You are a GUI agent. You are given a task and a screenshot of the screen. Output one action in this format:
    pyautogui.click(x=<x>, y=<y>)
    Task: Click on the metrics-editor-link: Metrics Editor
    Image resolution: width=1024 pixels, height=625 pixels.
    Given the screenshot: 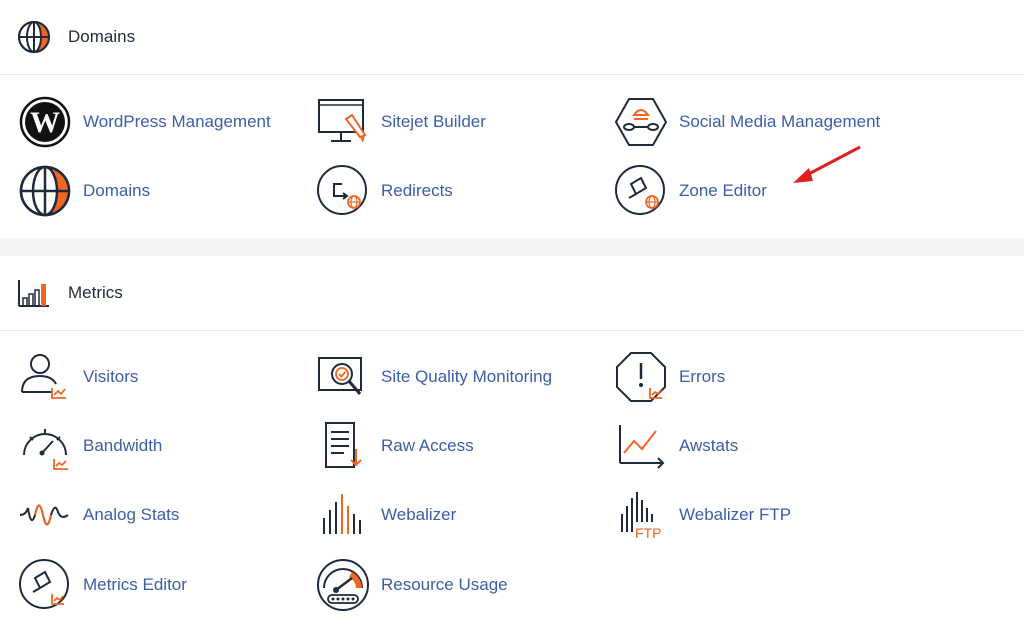 What is the action you would take?
    pyautogui.click(x=102, y=585)
    